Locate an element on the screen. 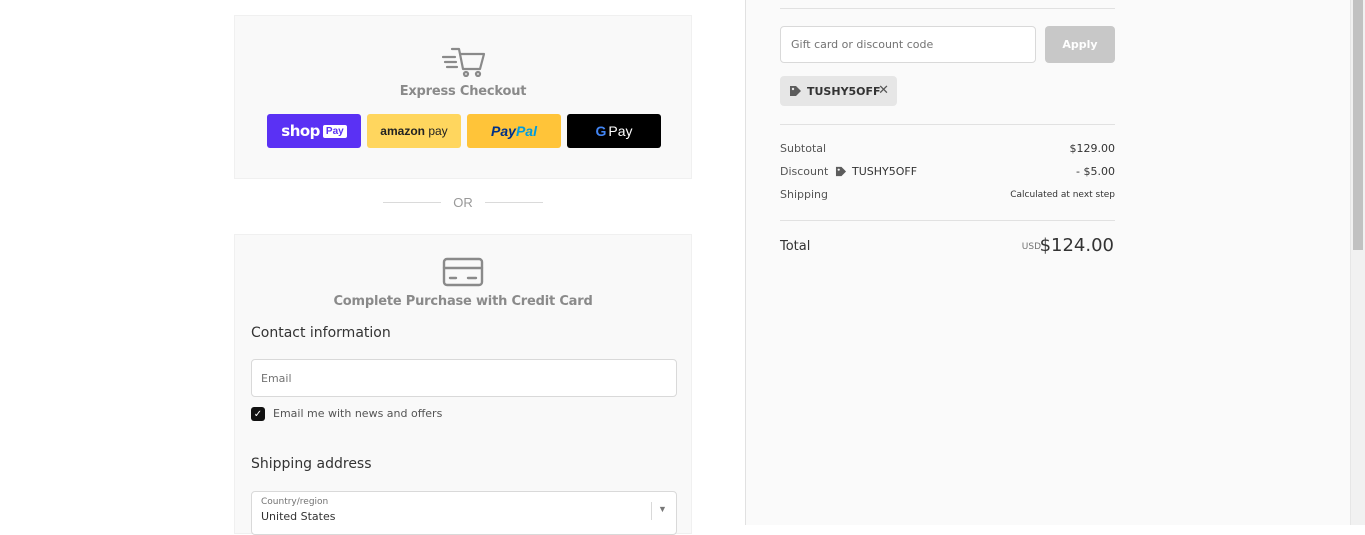 This screenshot has height=535, width=1365. discount-code-input: Gift card or discount code is located at coordinates (908, 44).